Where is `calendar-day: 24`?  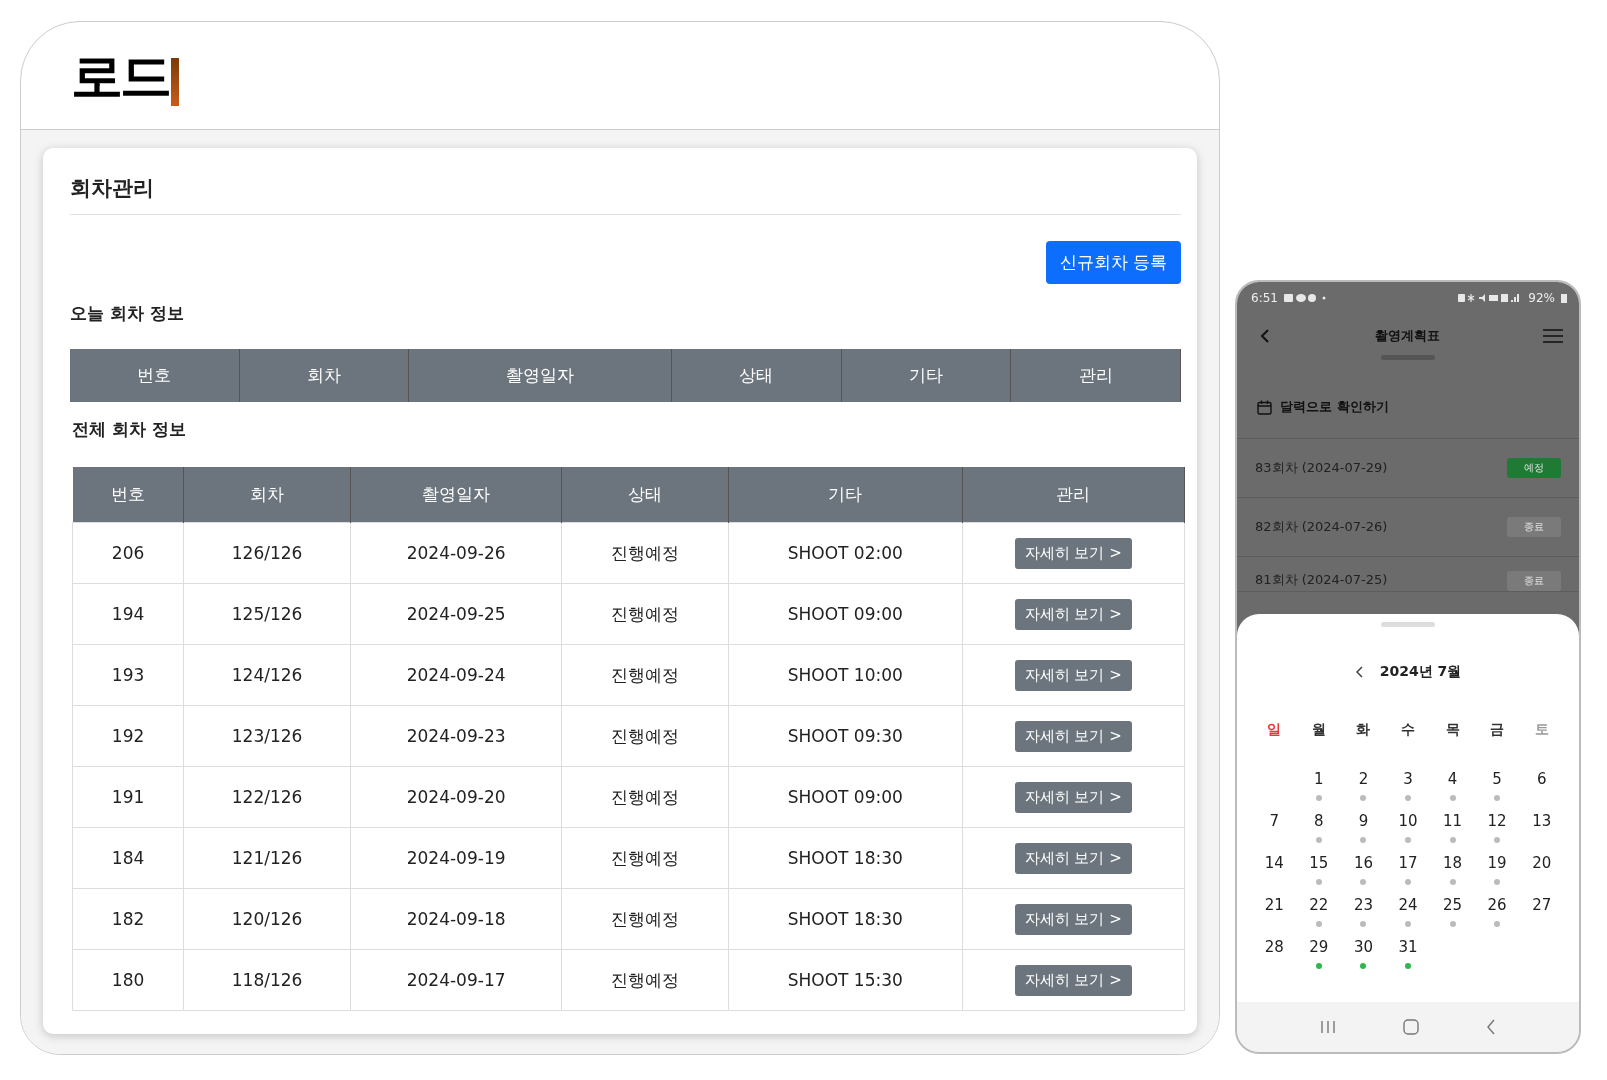
calendar-day: 24 is located at coordinates (1408, 905).